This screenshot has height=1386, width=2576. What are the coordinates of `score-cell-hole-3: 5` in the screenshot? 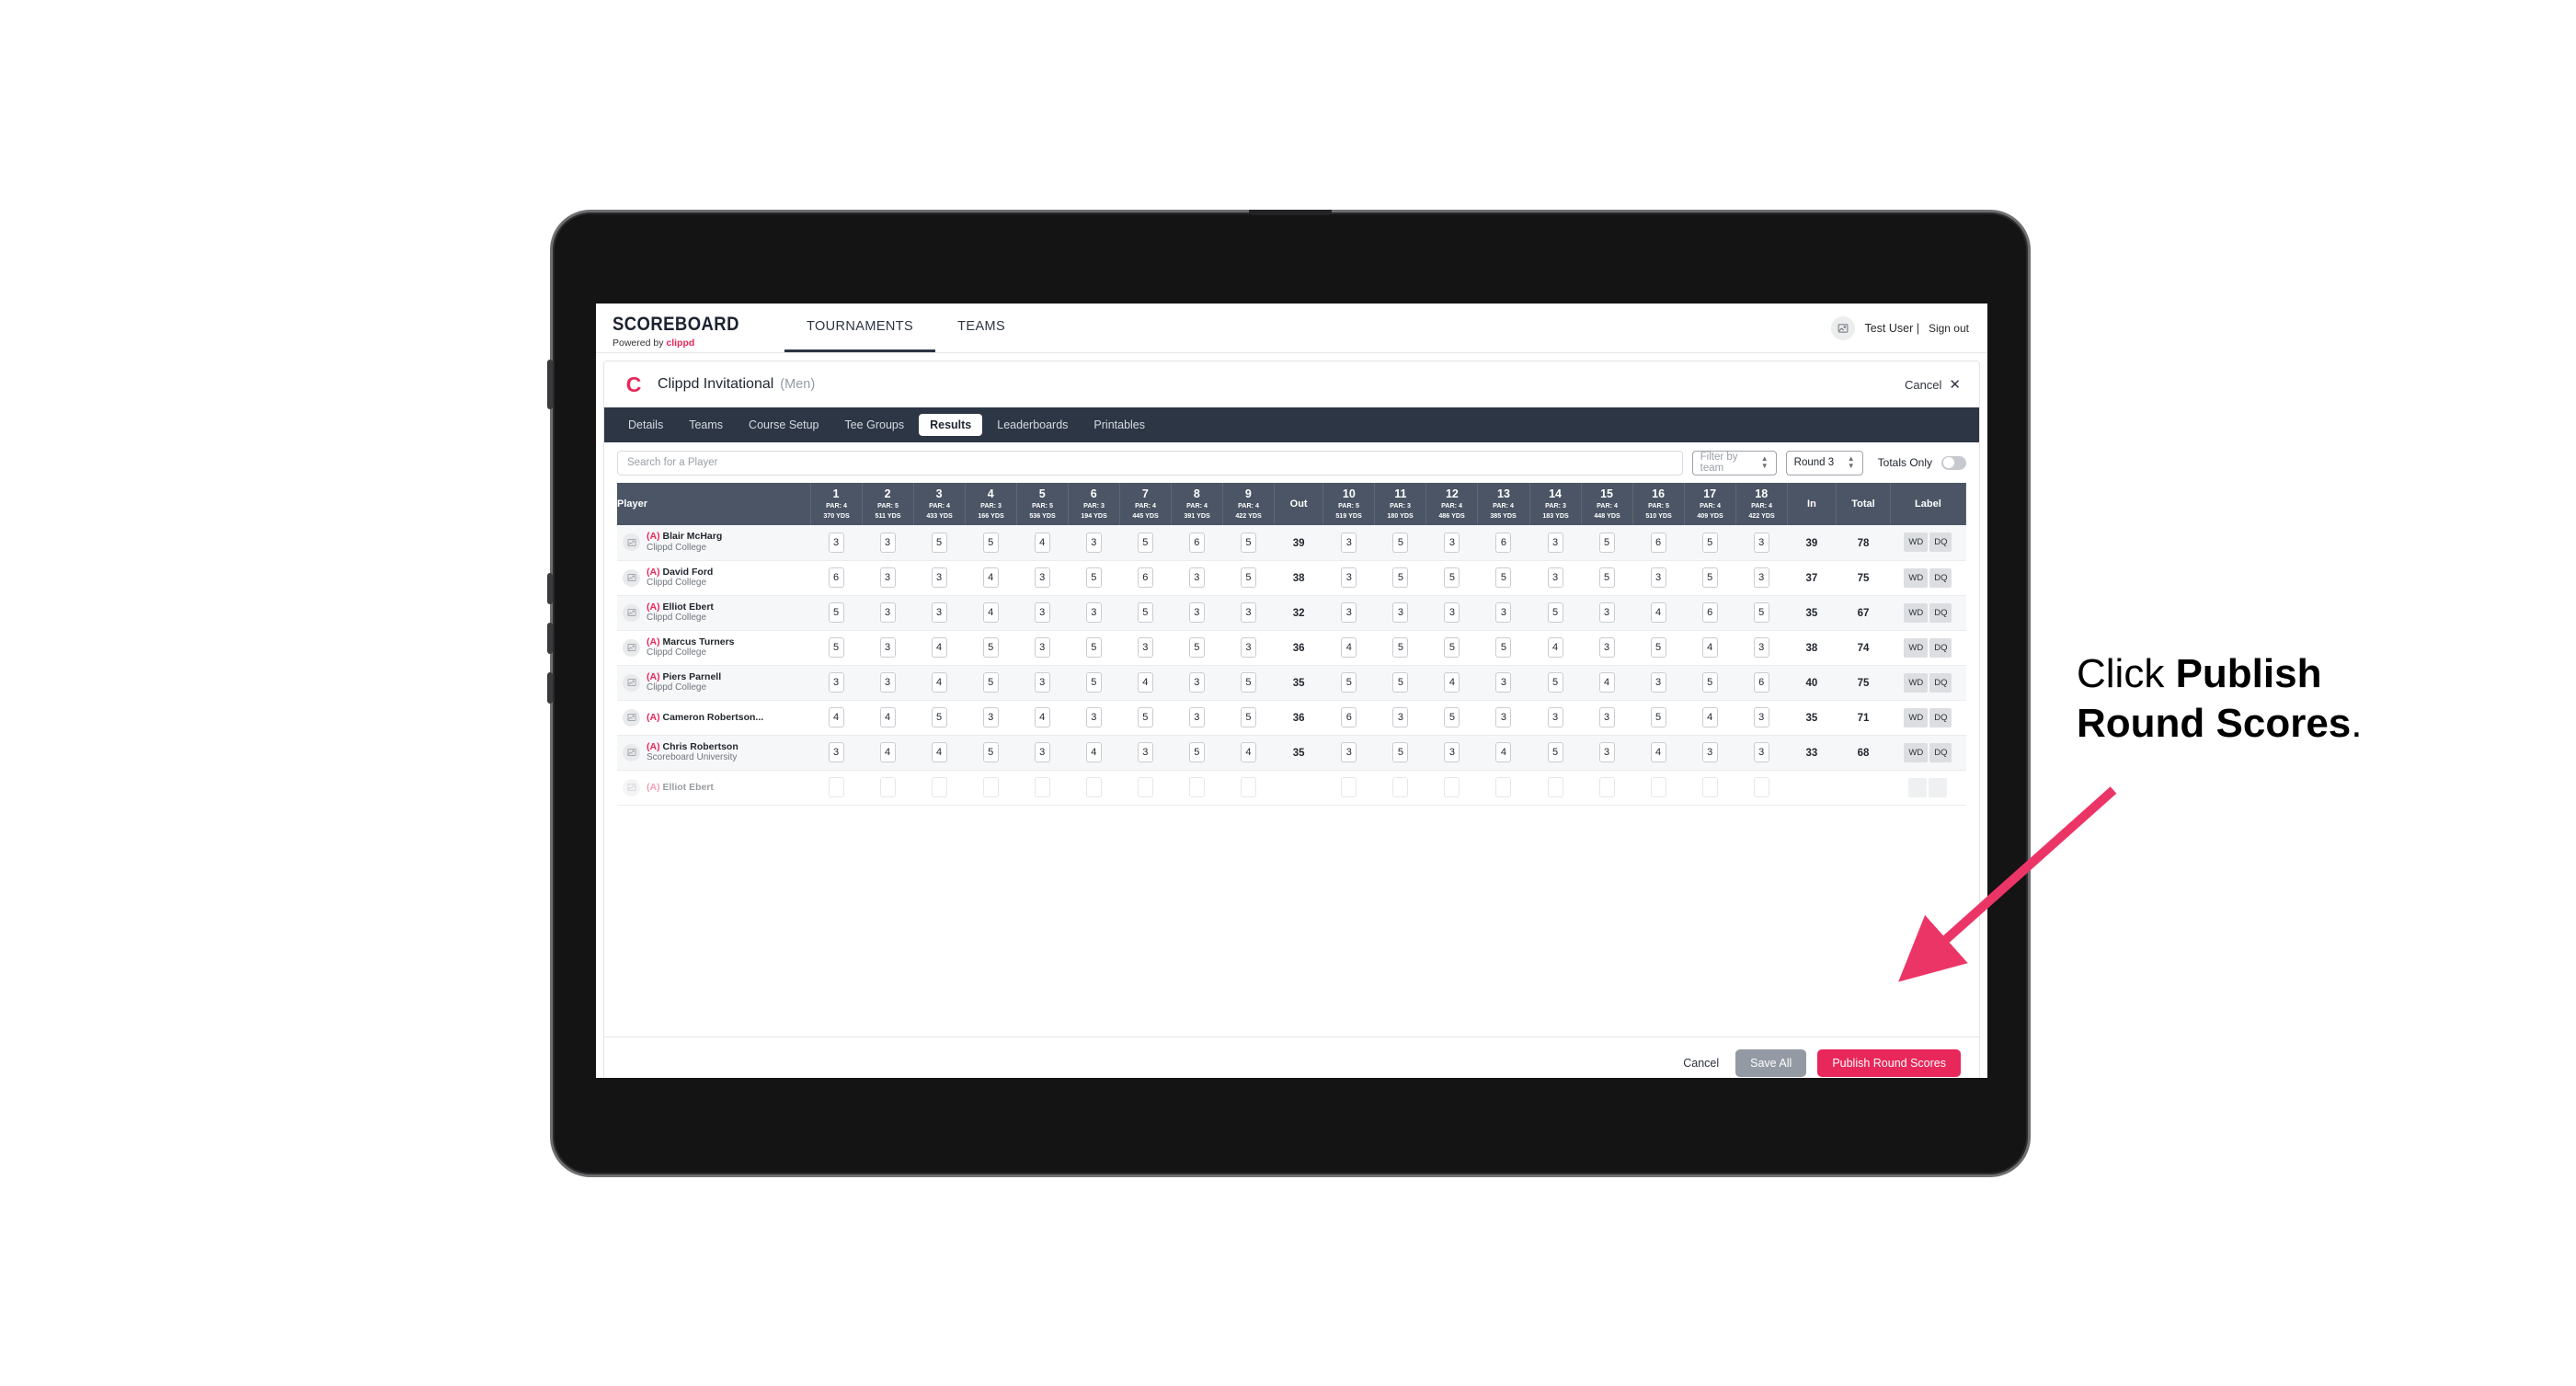 It's located at (939, 717).